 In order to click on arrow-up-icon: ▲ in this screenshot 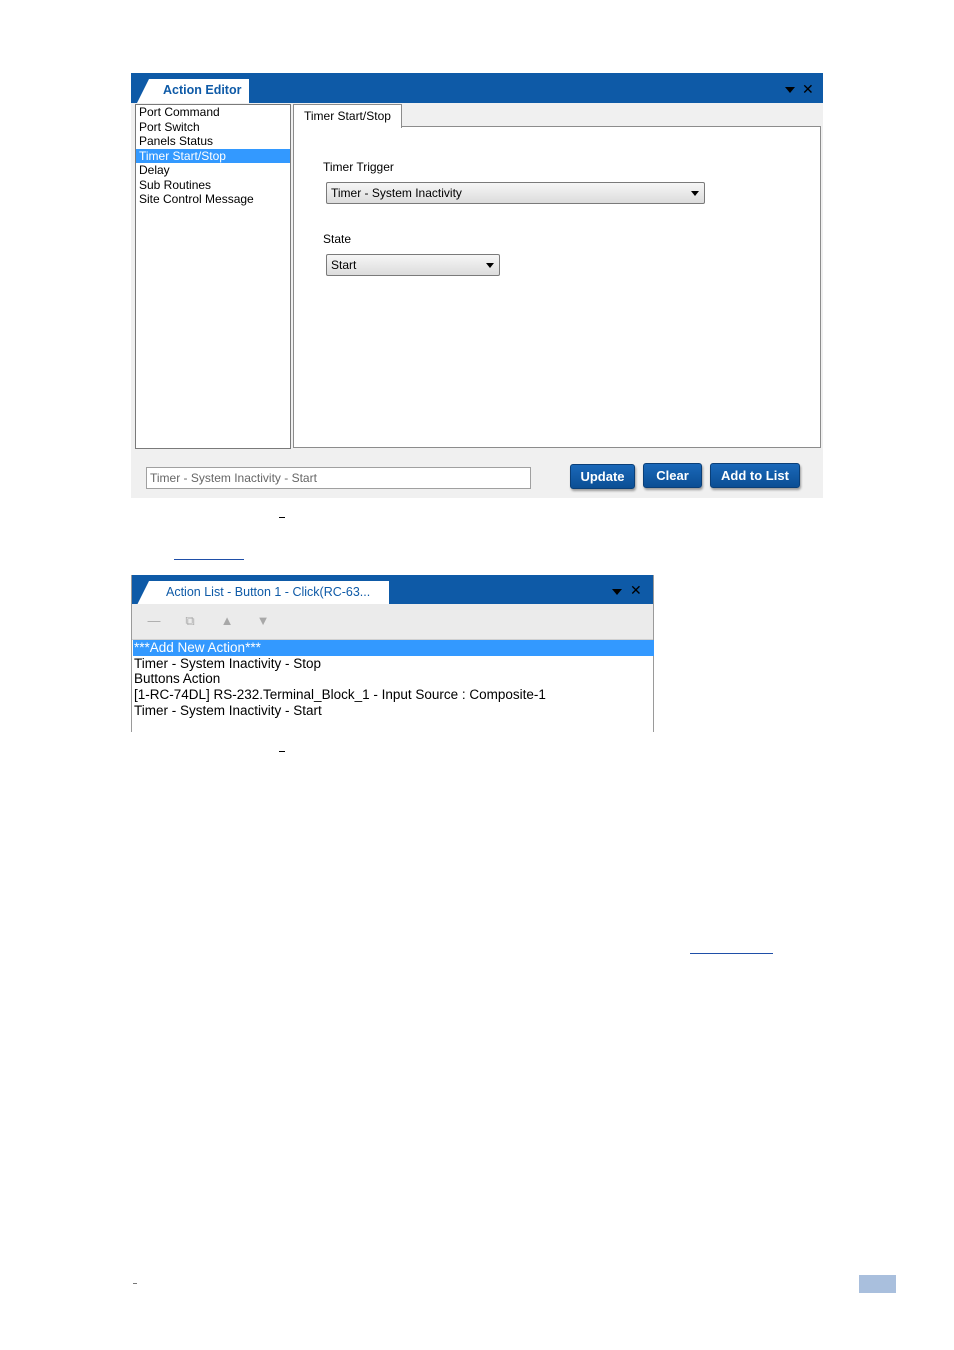, I will do `click(227, 621)`.